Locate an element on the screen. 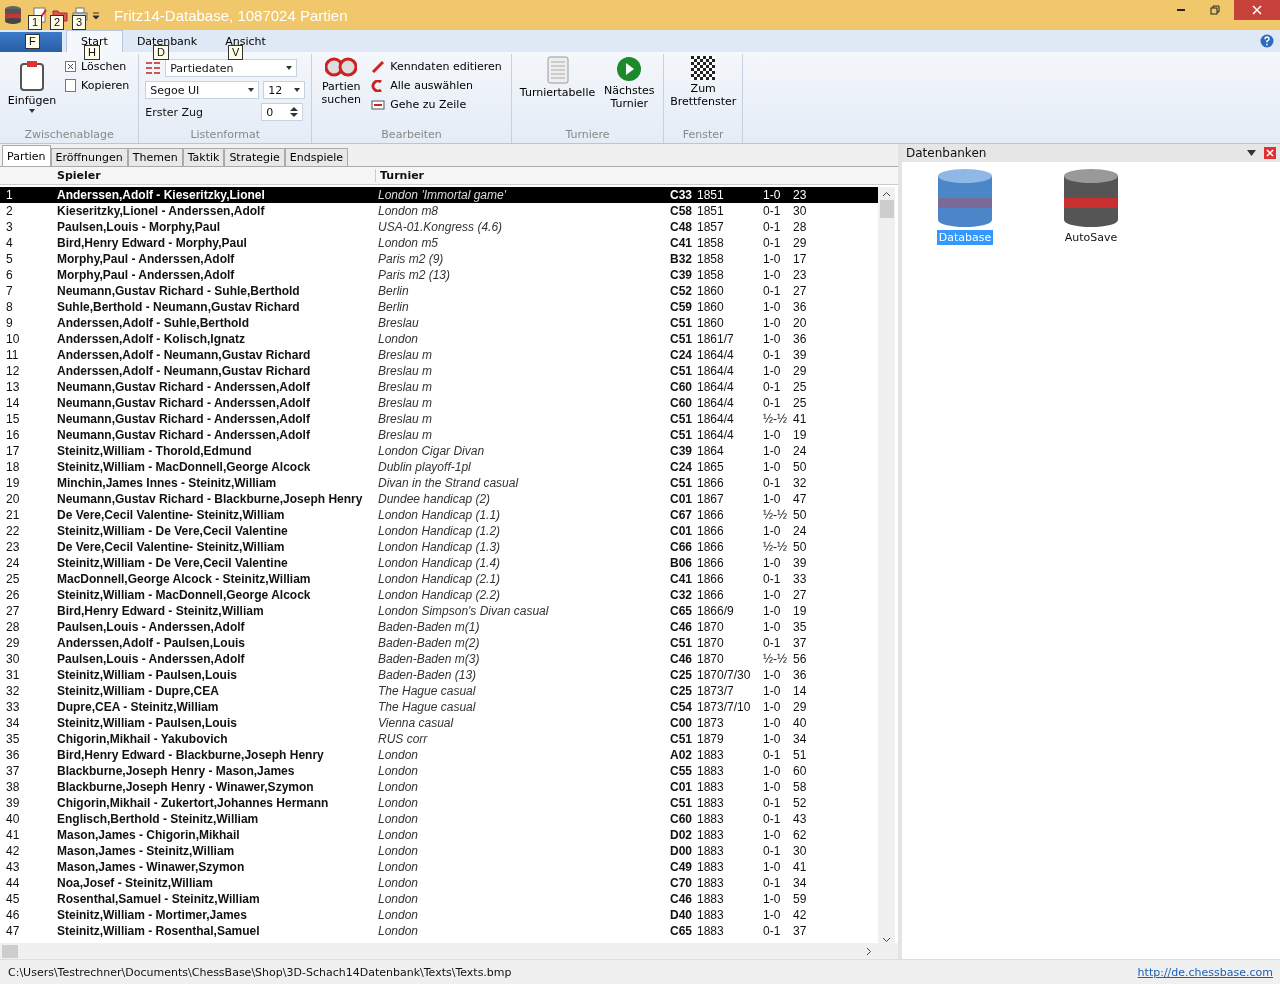 This screenshot has height=984, width=1280. table-row: 21 De Vere,Cecil Valentine- Steinitz,William London Handicap (1.1) C67 1866 ½-½ 50 is located at coordinates (439, 515).